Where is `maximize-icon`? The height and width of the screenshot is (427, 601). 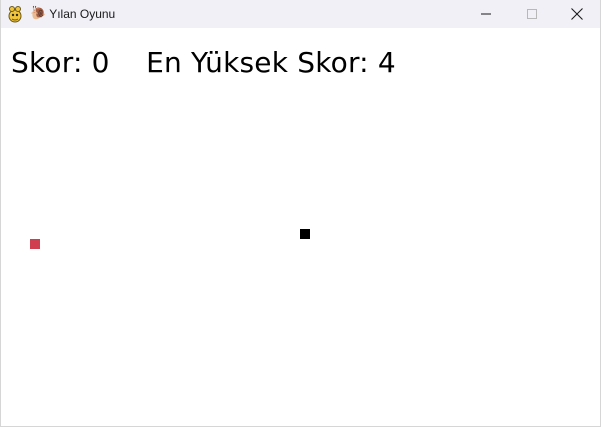 maximize-icon is located at coordinates (532, 14).